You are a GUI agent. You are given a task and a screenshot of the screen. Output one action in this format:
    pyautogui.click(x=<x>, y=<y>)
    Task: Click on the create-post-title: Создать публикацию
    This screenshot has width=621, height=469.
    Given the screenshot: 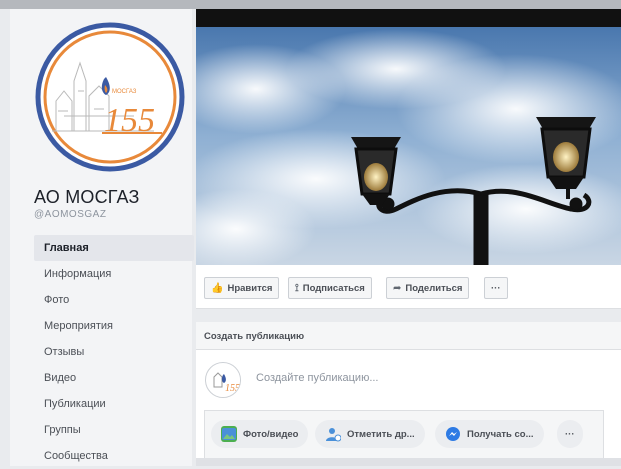 What is the action you would take?
    pyautogui.click(x=254, y=336)
    